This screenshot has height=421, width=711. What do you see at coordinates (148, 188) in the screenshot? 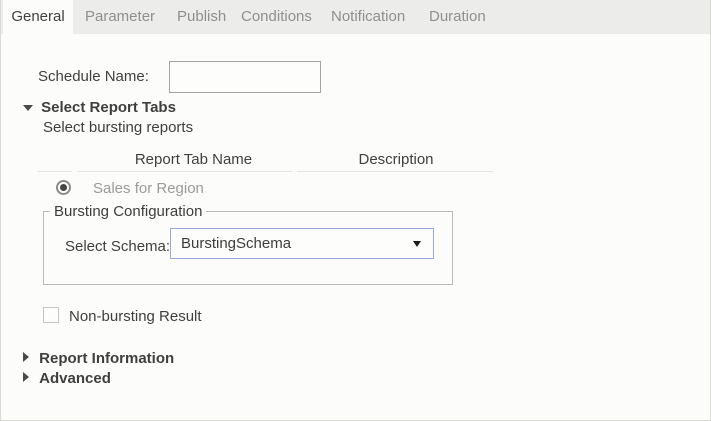
I see `report-tab-name-cell: Sales for Region` at bounding box center [148, 188].